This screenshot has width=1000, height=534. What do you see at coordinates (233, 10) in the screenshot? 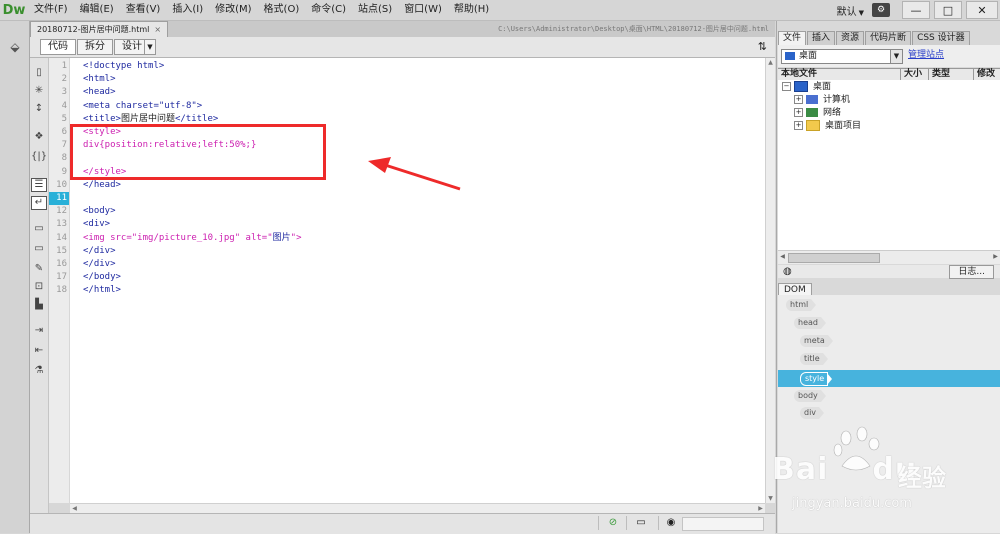
I see `menu-modify: 修改(M)` at bounding box center [233, 10].